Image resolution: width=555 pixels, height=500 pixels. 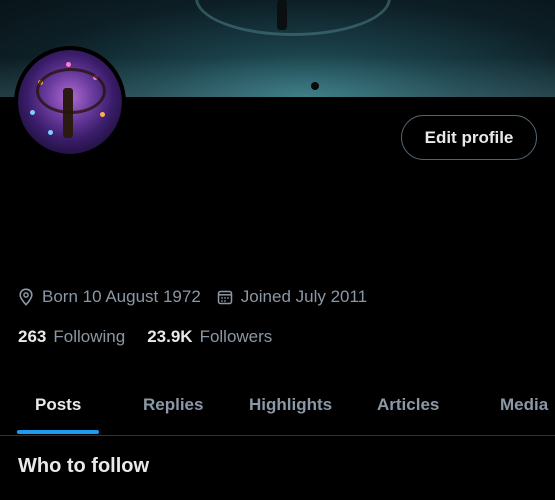 What do you see at coordinates (315, 86) in the screenshot?
I see `banner-dot` at bounding box center [315, 86].